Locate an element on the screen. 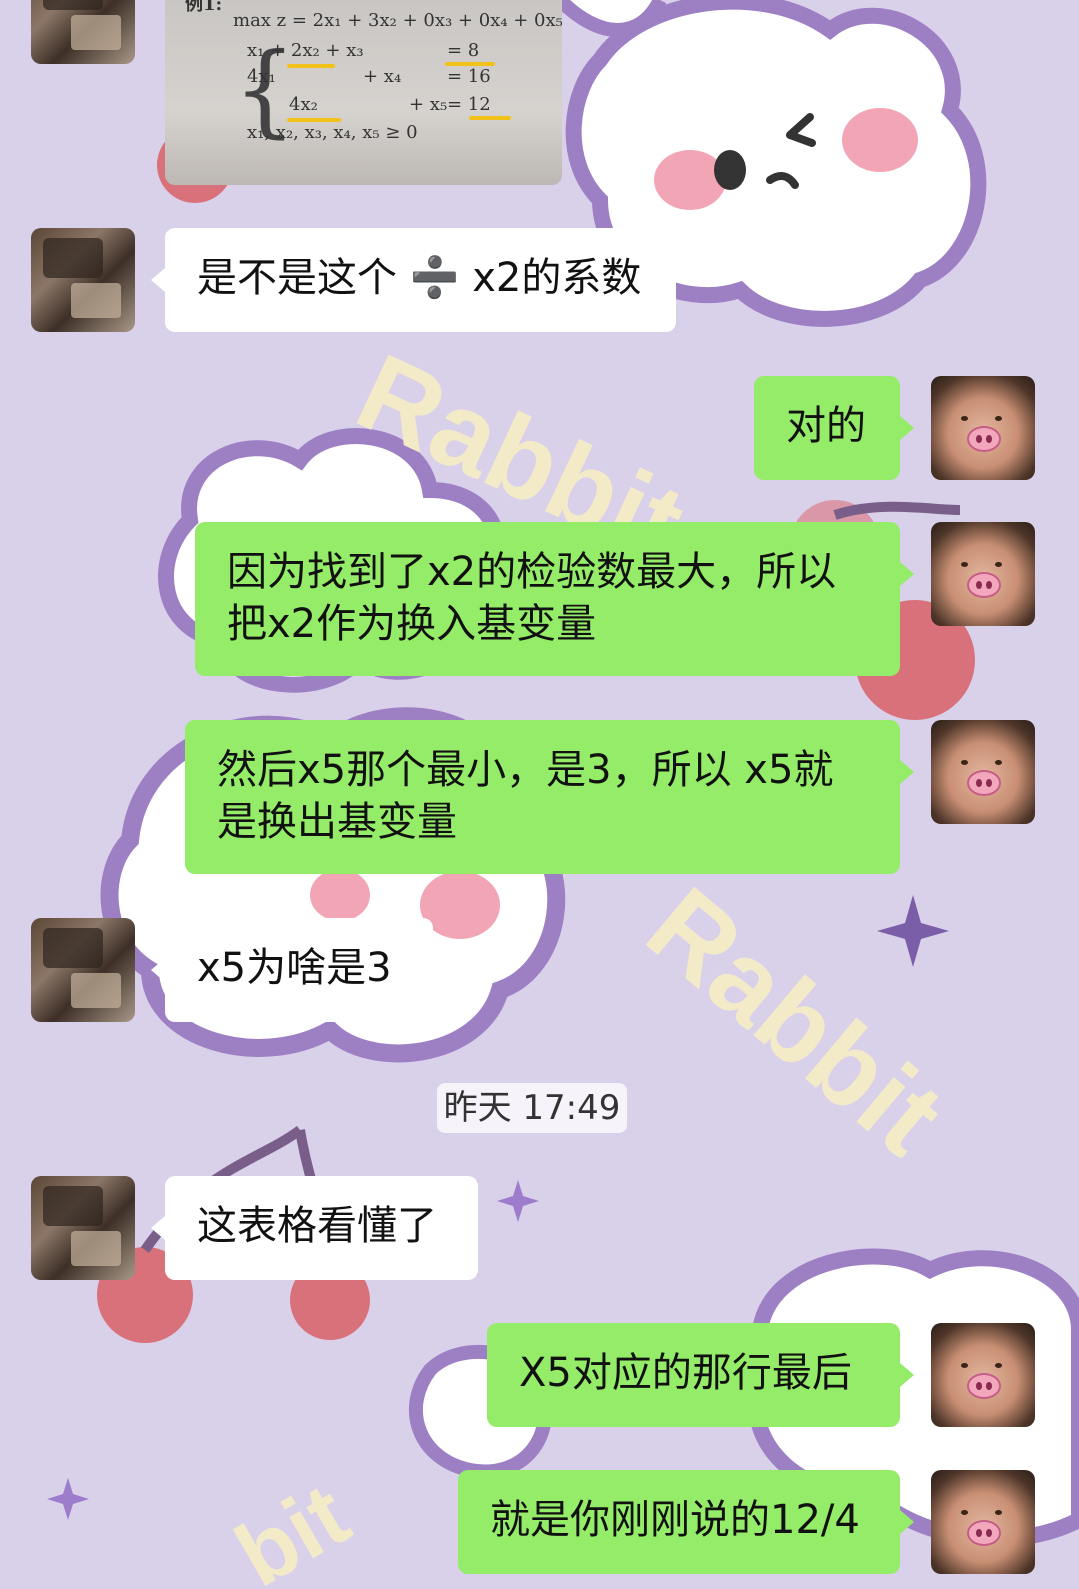 The image size is (1079, 1589). math-row3-lhs: 4x₂ is located at coordinates (303, 104).